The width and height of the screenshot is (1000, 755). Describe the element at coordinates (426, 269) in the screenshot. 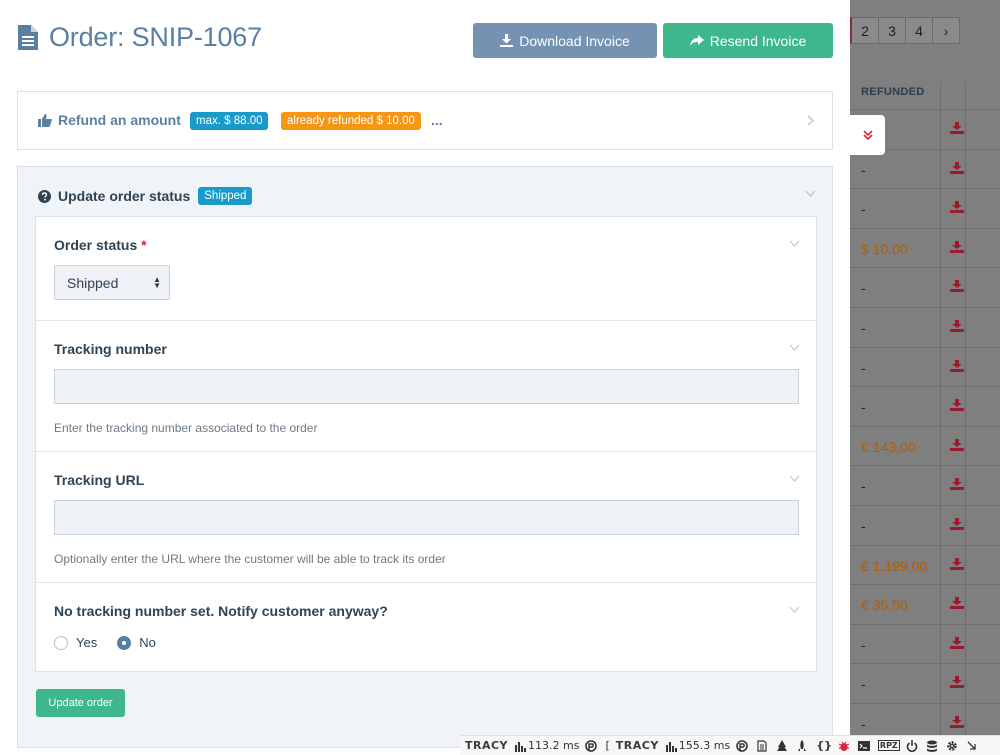

I see `order-status-field: Order status * Shipped ▲ ▼` at that location.